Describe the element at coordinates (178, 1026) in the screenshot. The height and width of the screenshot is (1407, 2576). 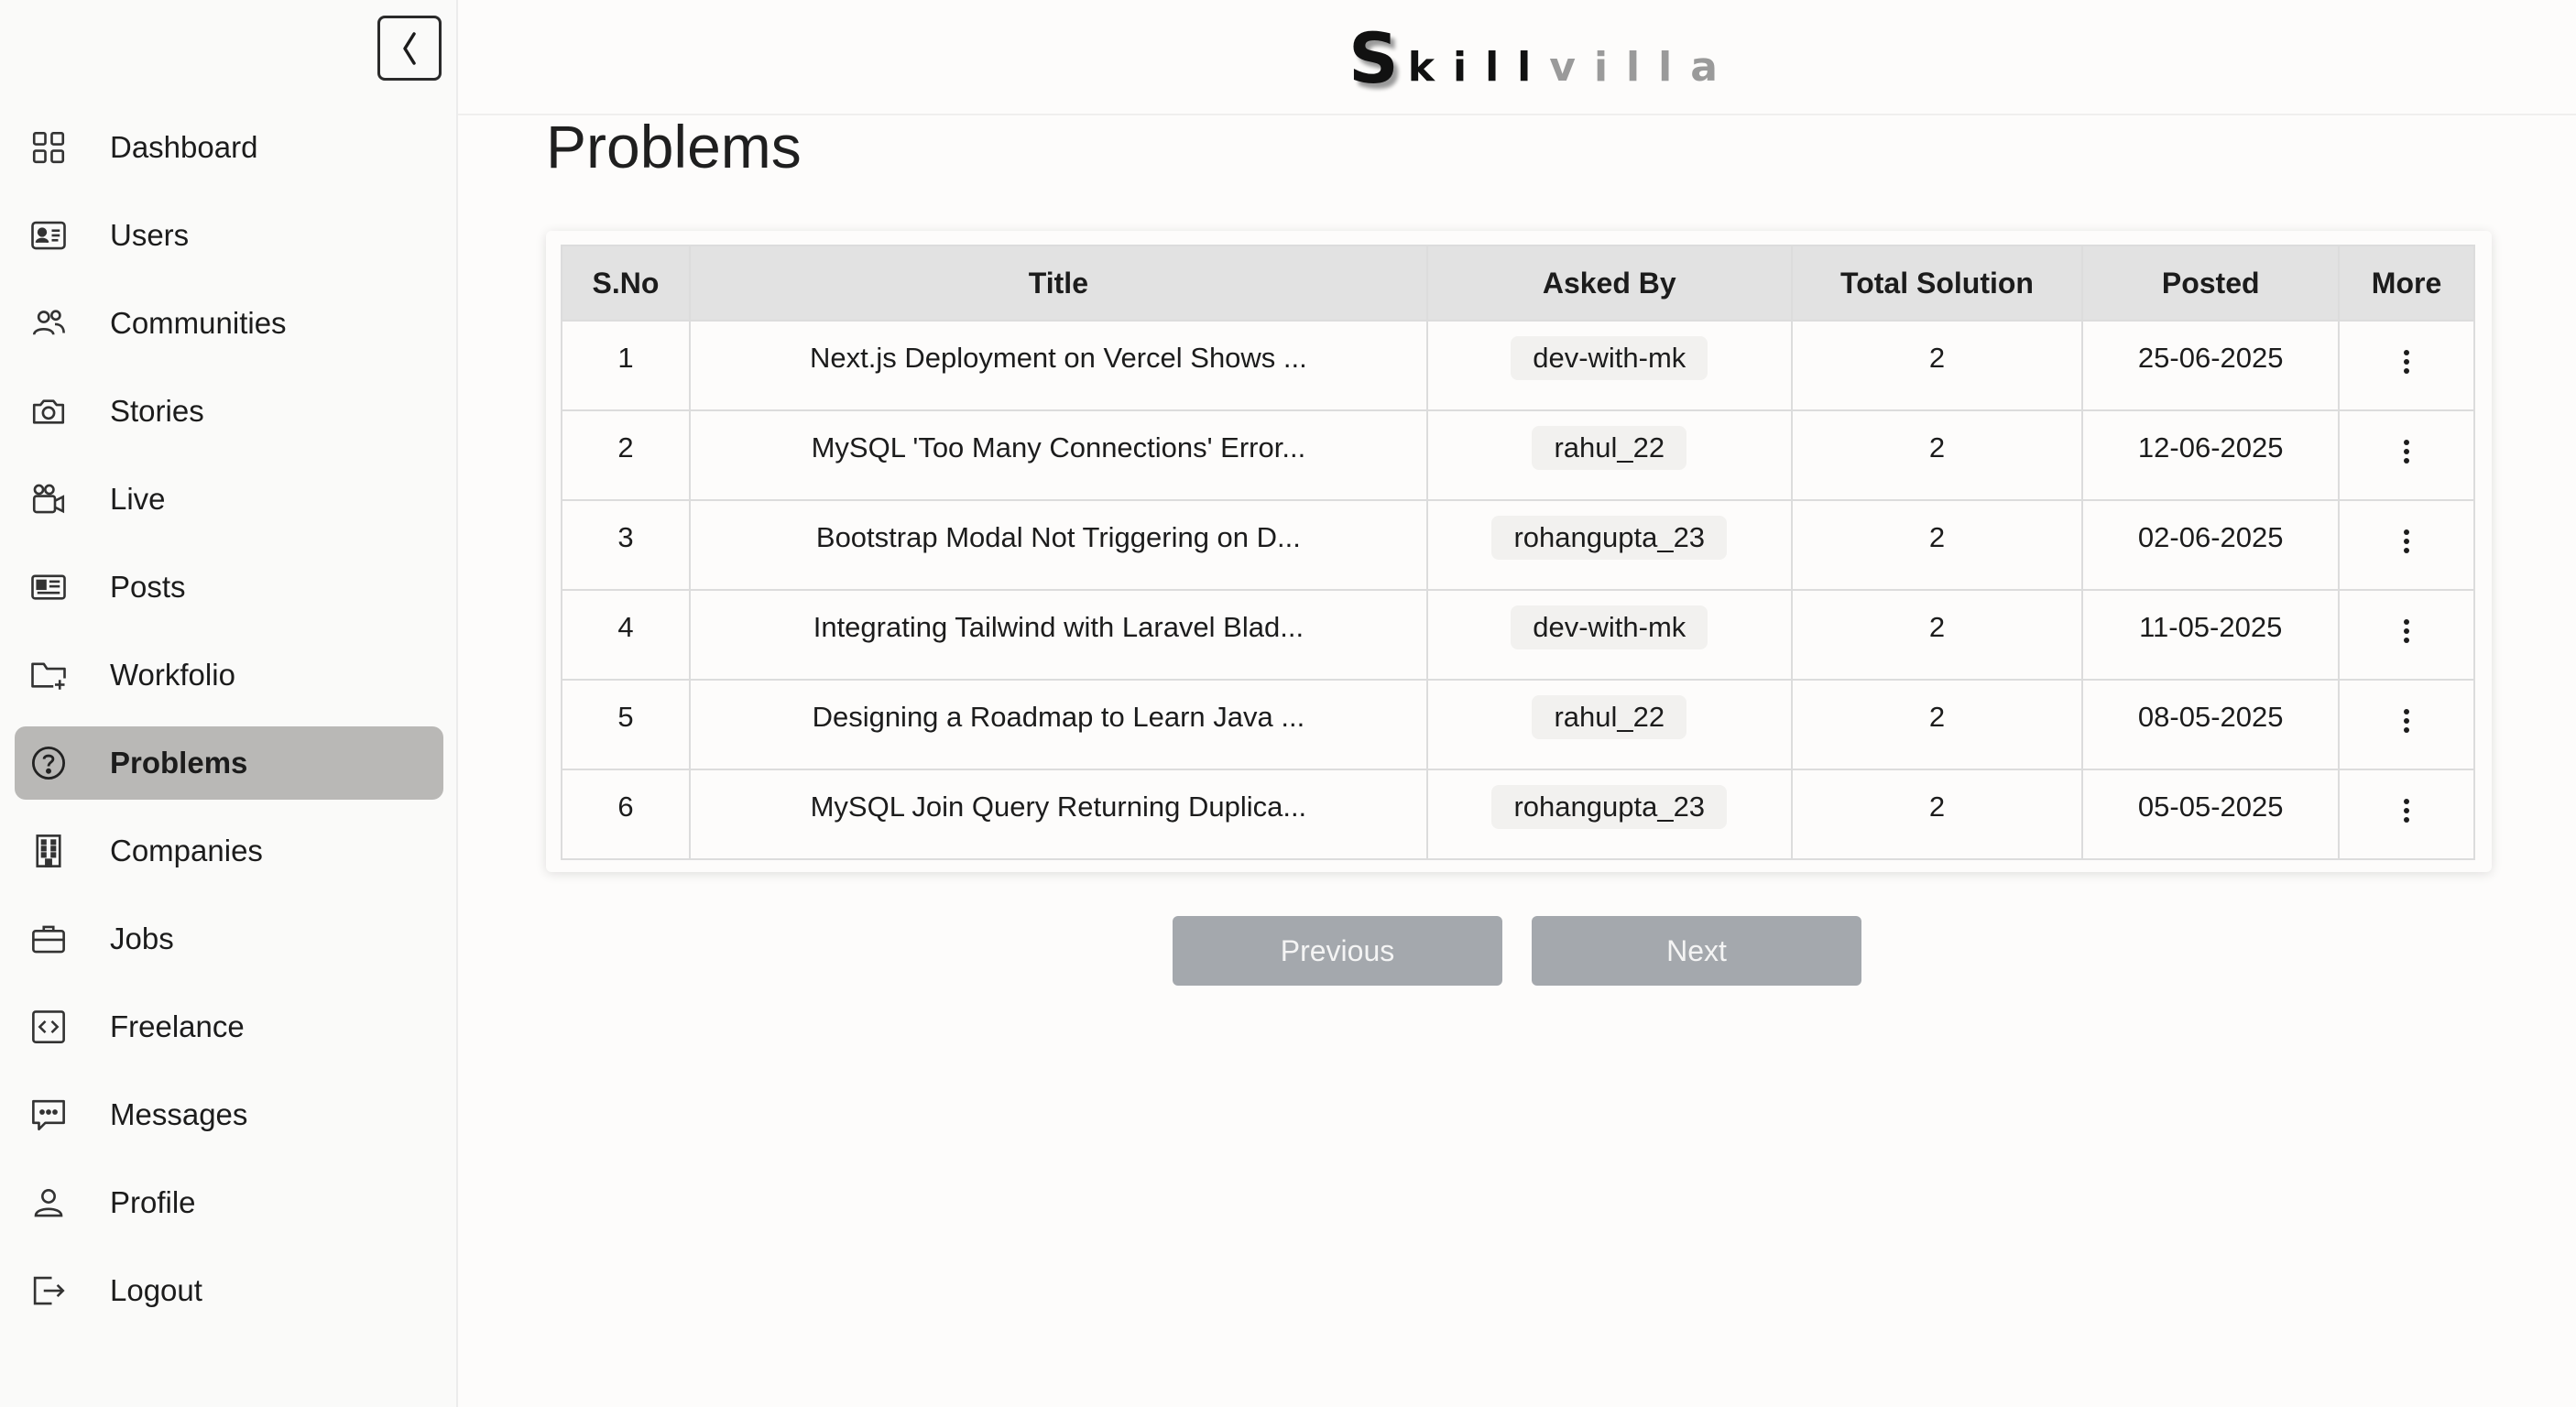
I see `sidebar-item-label: Freelance` at that location.